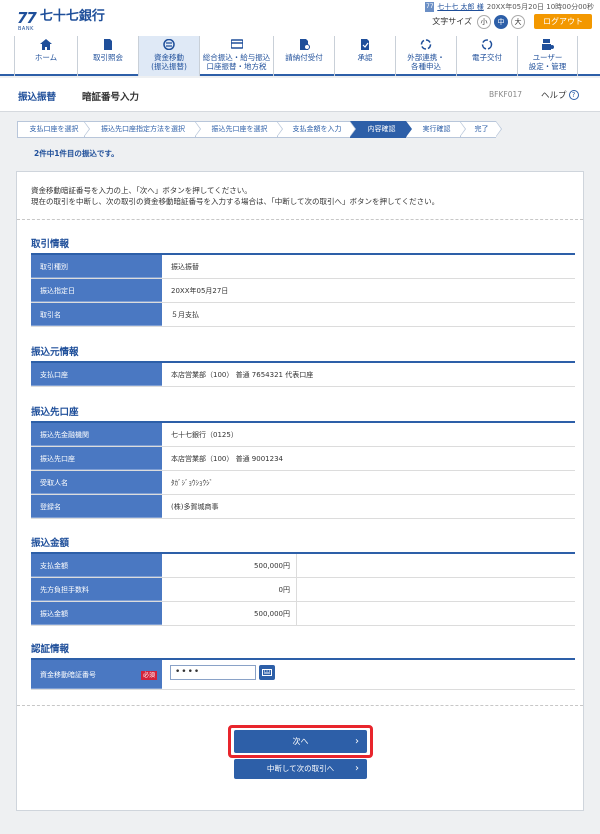 The image size is (600, 834). I want to click on nav-item-home: ホーム, so click(45, 56).